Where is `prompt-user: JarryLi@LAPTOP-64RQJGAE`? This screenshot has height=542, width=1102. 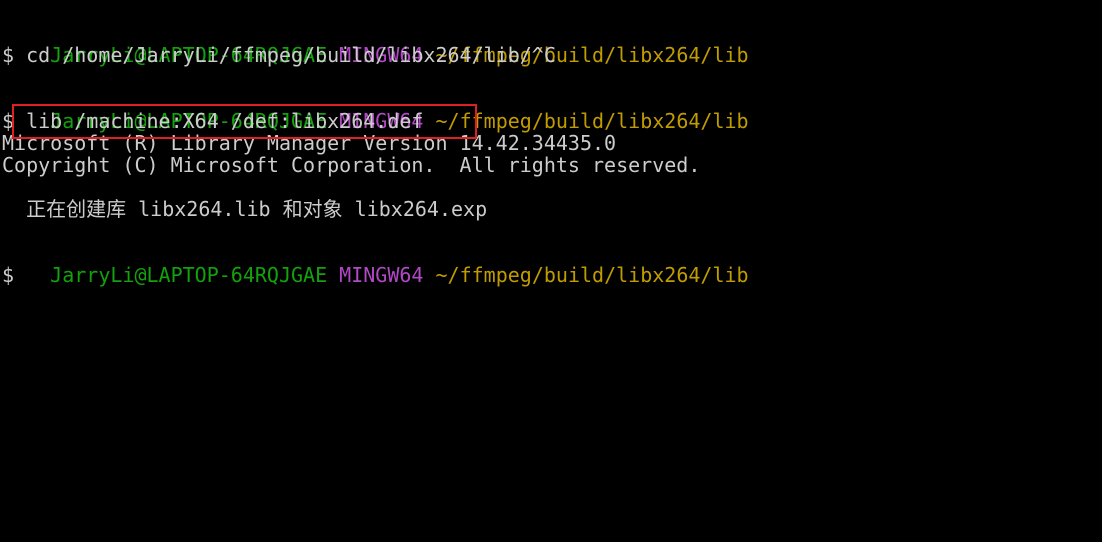
prompt-user: JarryLi@LAPTOP-64RQJGAE is located at coordinates (189, 275).